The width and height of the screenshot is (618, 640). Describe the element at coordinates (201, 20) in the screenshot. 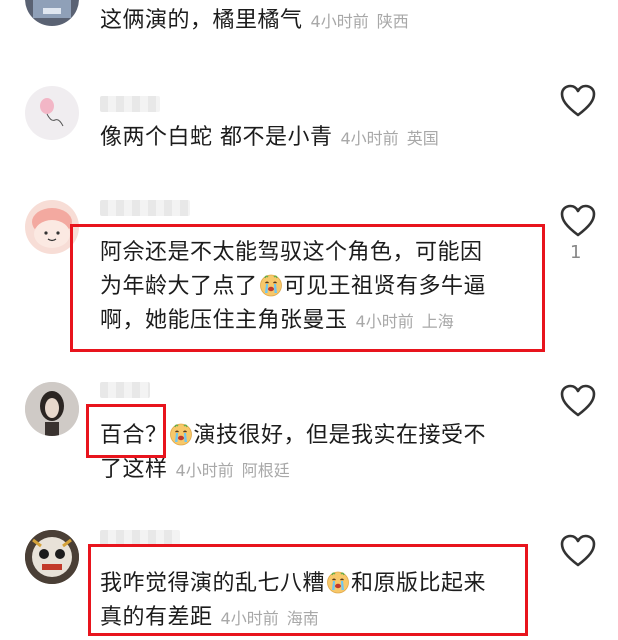

I see `comment-content: 这俩演的，橘里橘气` at that location.